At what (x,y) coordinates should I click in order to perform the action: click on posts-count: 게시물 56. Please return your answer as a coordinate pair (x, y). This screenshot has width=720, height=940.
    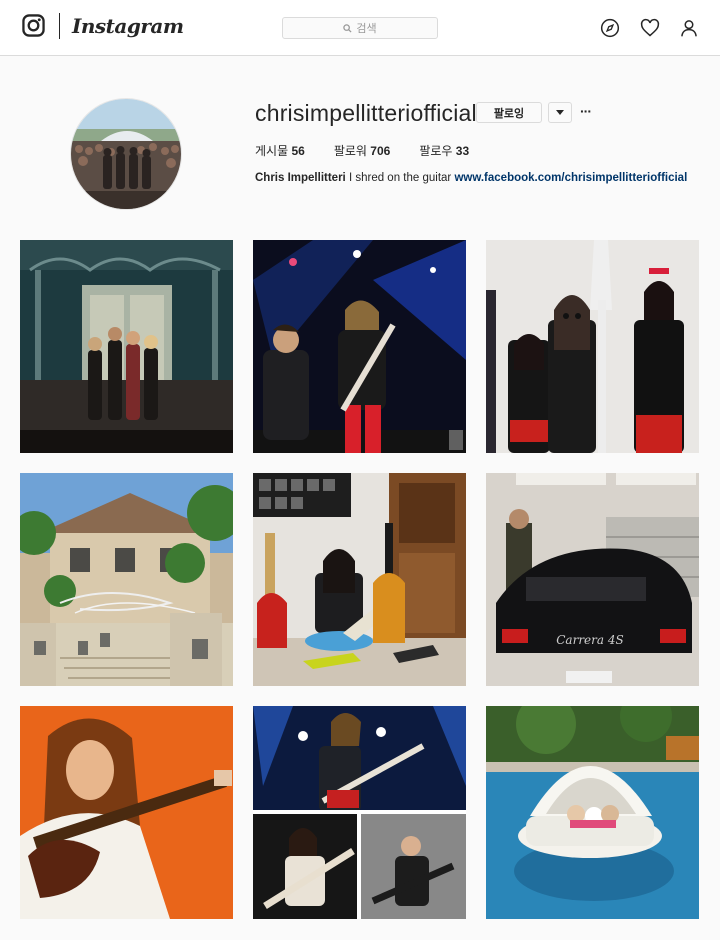
    Looking at the image, I should click on (280, 150).